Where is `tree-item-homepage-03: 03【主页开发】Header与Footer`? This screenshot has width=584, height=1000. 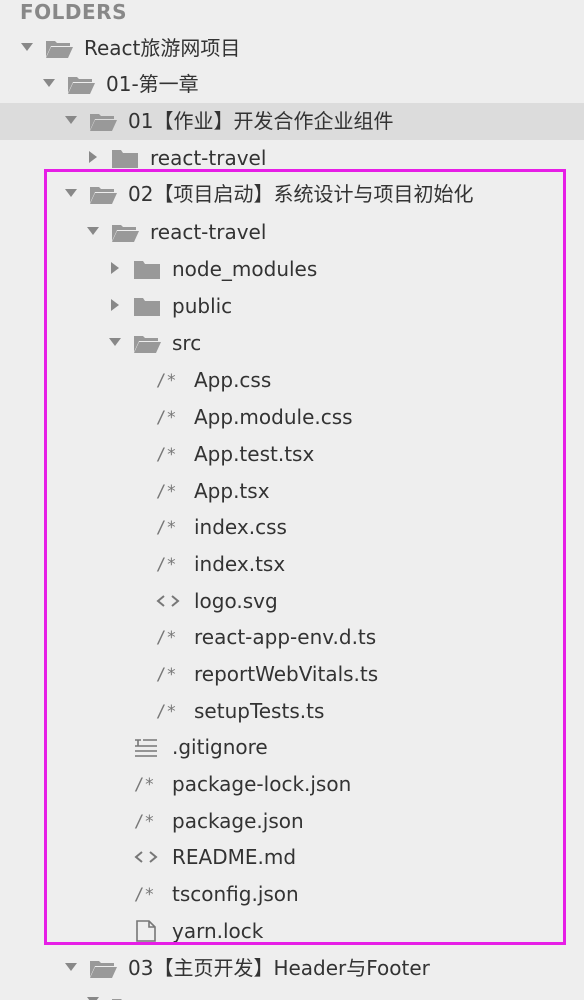
tree-item-homepage-03: 03【主页开发】Header与Footer is located at coordinates (292, 968).